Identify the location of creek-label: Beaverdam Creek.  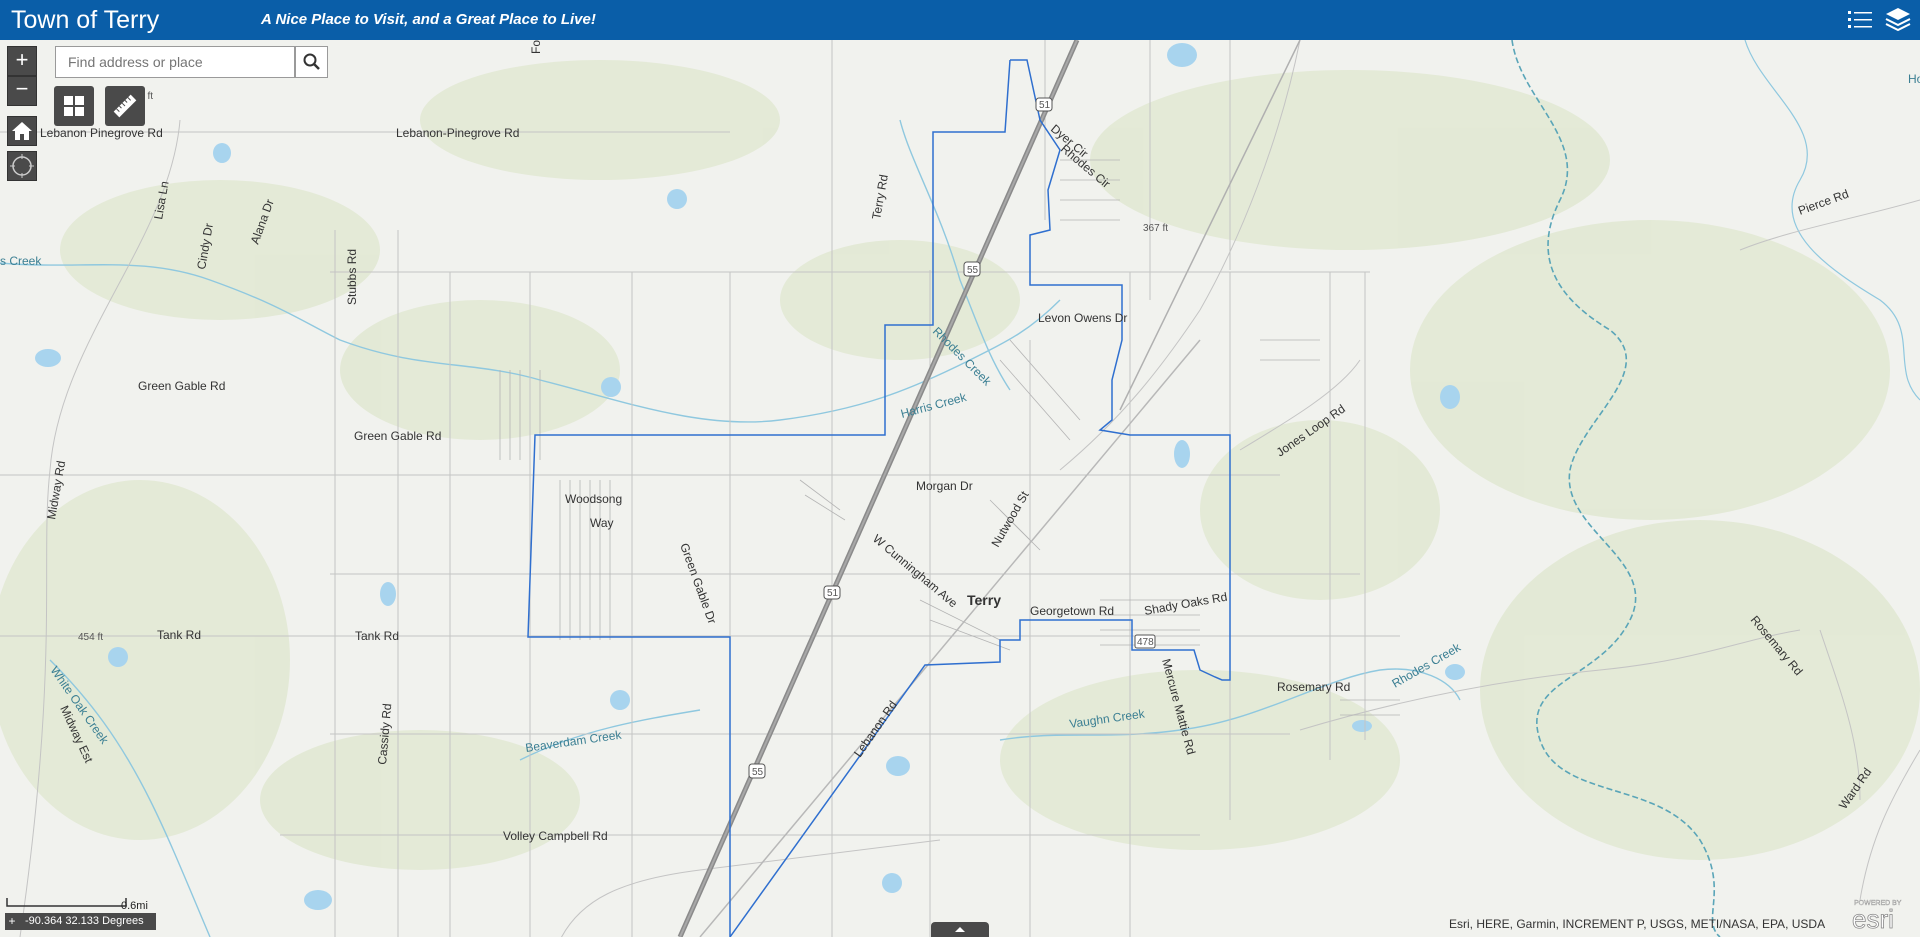
(573, 741).